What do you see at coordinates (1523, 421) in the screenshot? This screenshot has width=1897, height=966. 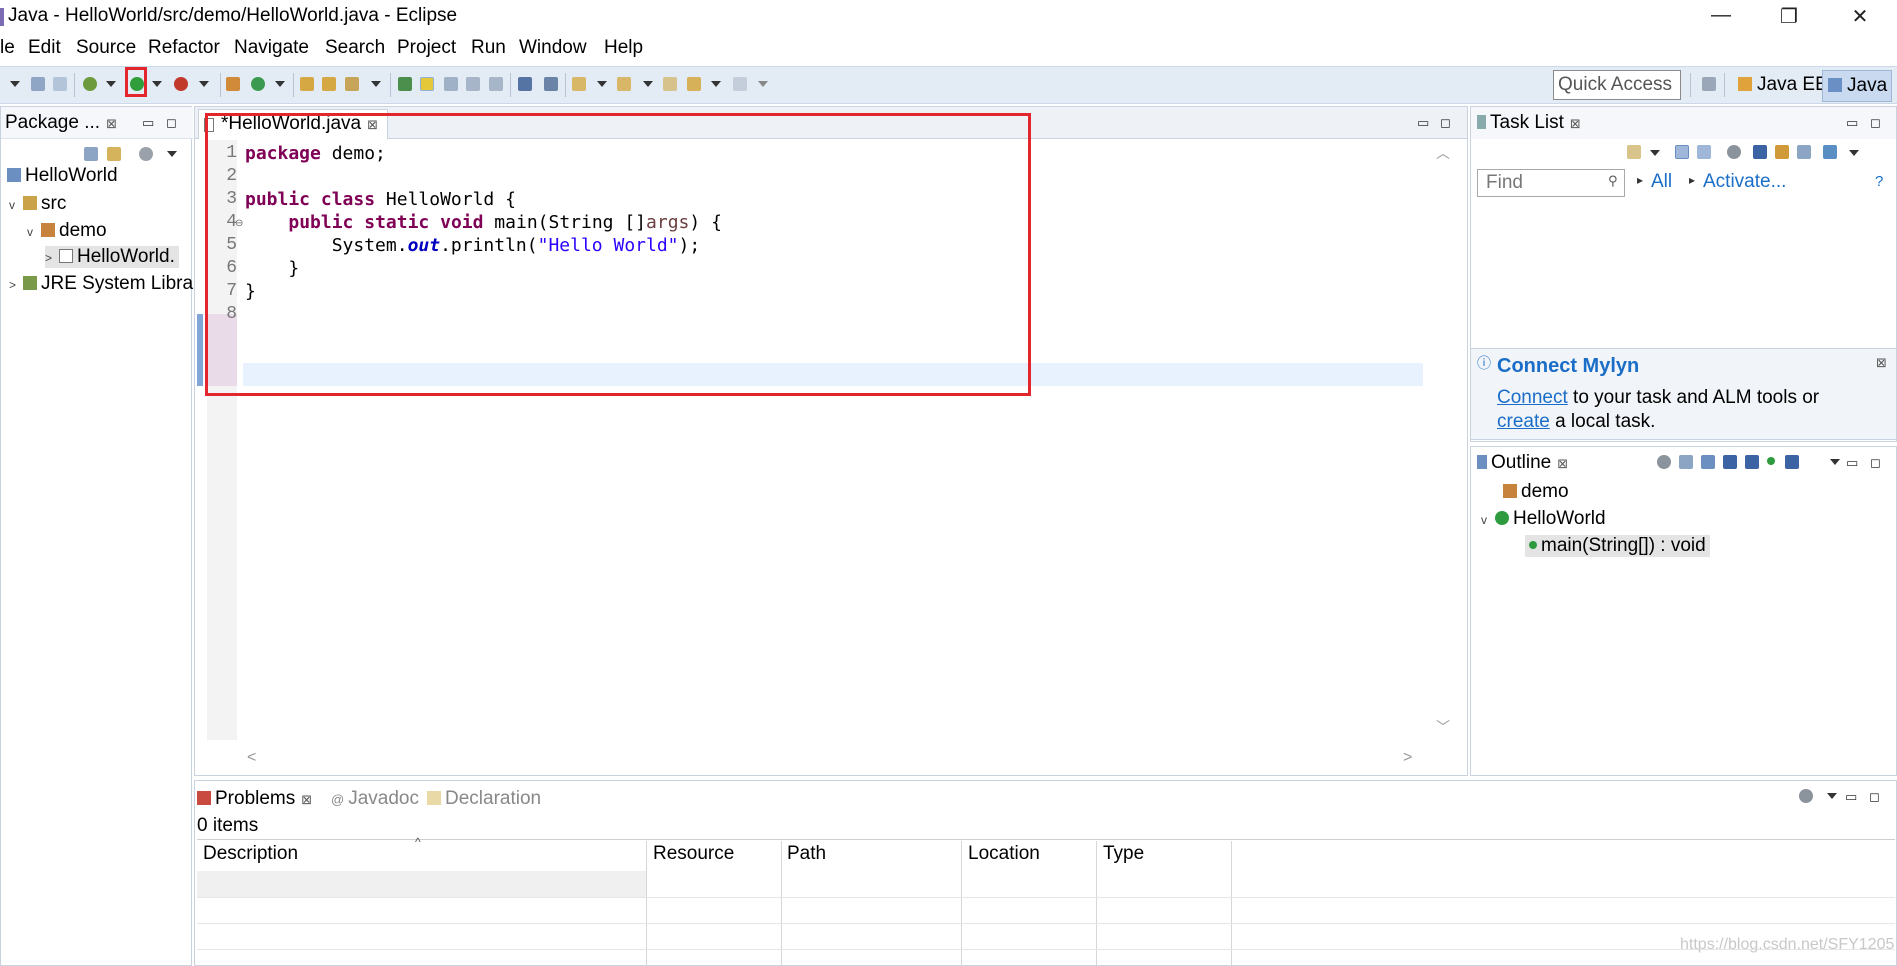 I see `create-link: create` at bounding box center [1523, 421].